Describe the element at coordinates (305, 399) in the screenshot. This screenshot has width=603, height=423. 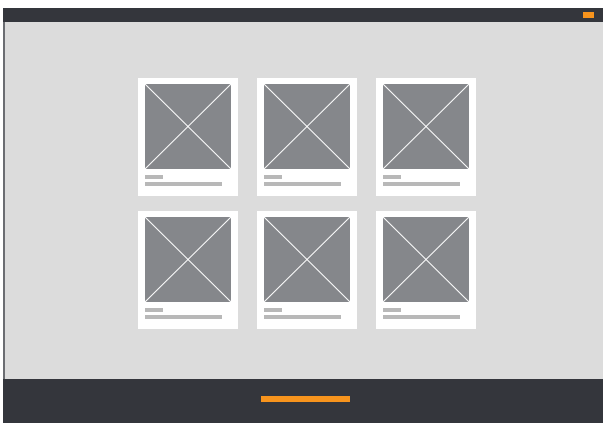
I see `primary-action-button` at that location.